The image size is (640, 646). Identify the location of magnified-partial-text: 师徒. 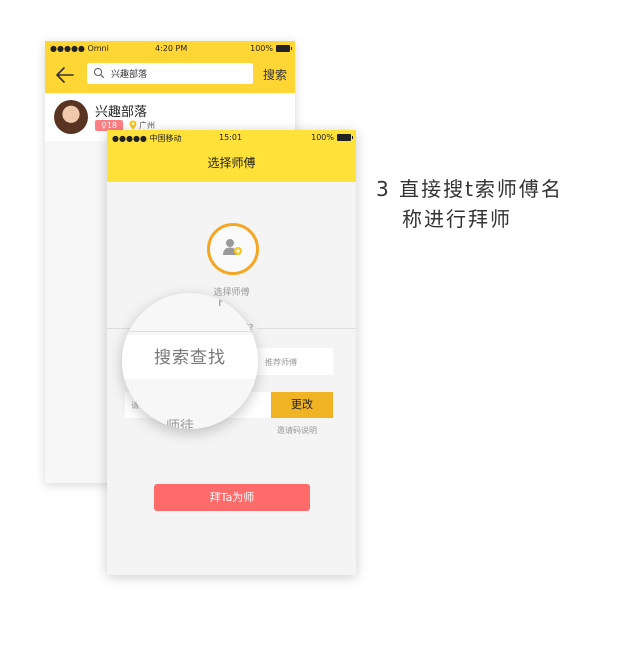
(180, 424).